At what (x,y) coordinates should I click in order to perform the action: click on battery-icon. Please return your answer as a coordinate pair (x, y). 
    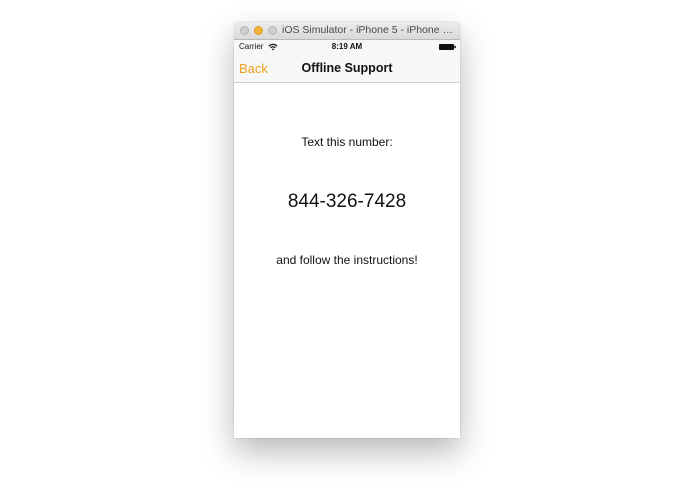
    Looking at the image, I should click on (447, 47).